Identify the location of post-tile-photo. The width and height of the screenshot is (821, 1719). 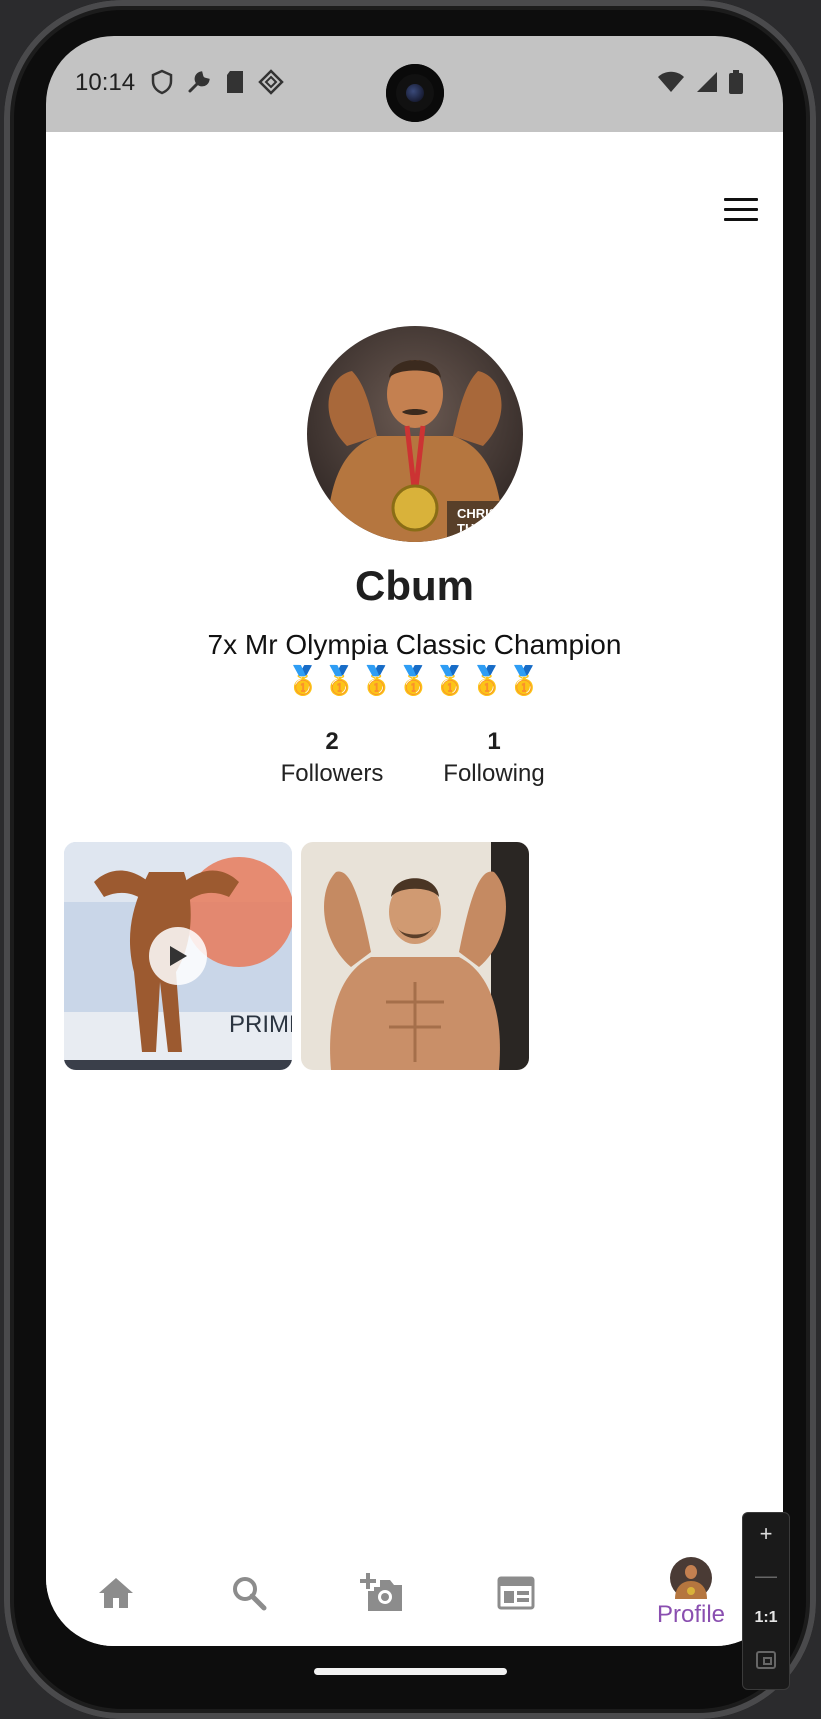
(415, 956).